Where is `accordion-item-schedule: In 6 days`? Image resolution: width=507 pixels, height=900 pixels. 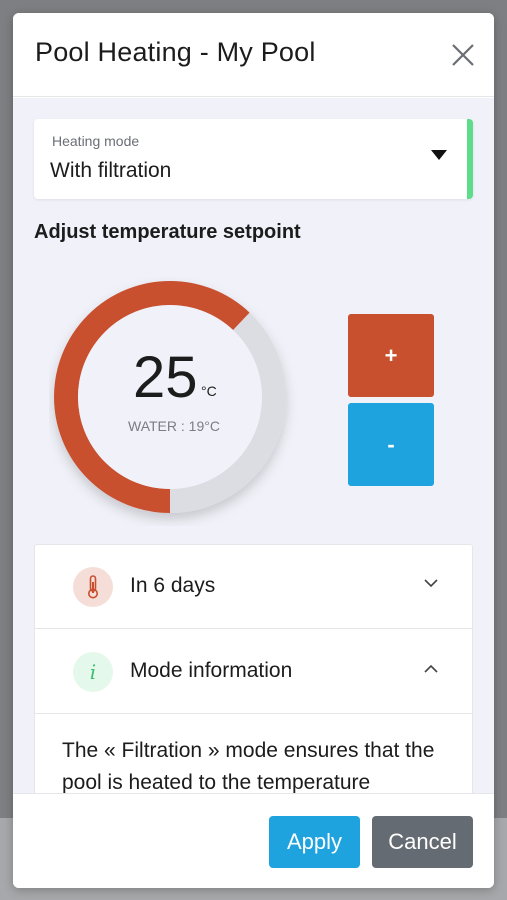
accordion-item-schedule: In 6 days is located at coordinates (253, 587).